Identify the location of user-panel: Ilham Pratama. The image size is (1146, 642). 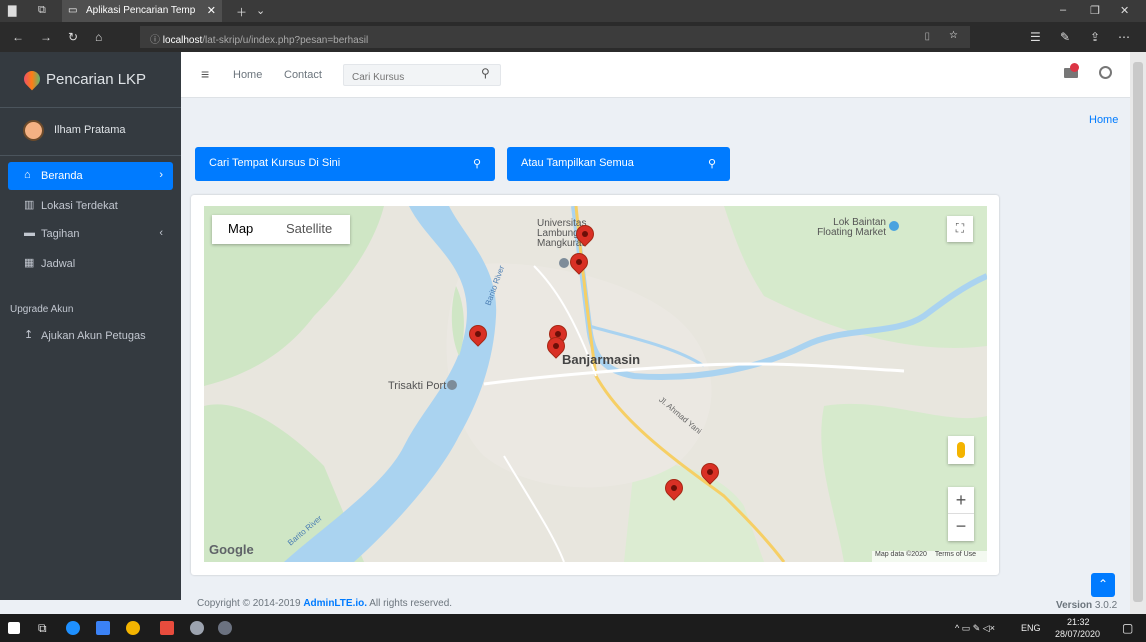
(90, 132).